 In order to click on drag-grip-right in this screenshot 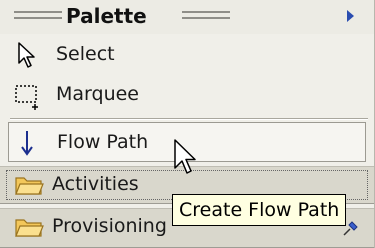, I will do `click(206, 15)`.